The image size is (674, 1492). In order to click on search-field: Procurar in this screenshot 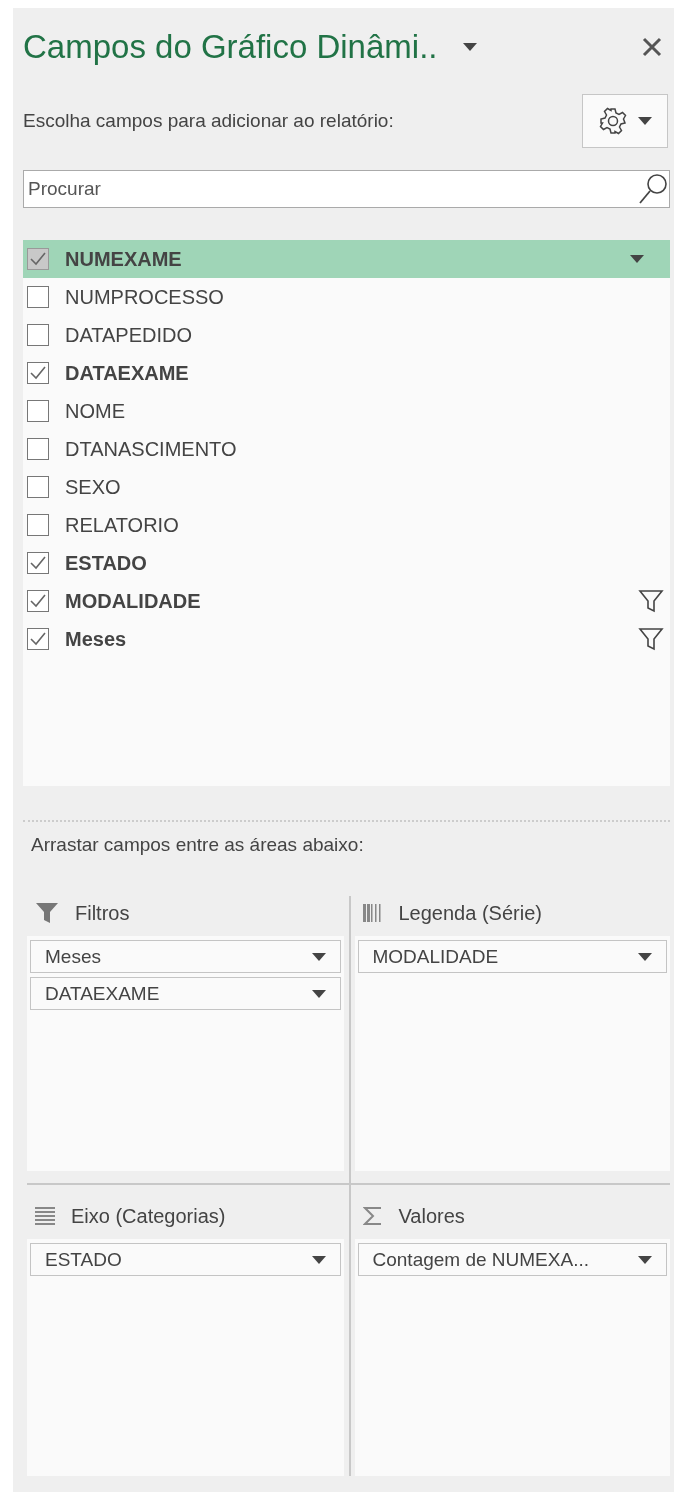, I will do `click(346, 189)`.